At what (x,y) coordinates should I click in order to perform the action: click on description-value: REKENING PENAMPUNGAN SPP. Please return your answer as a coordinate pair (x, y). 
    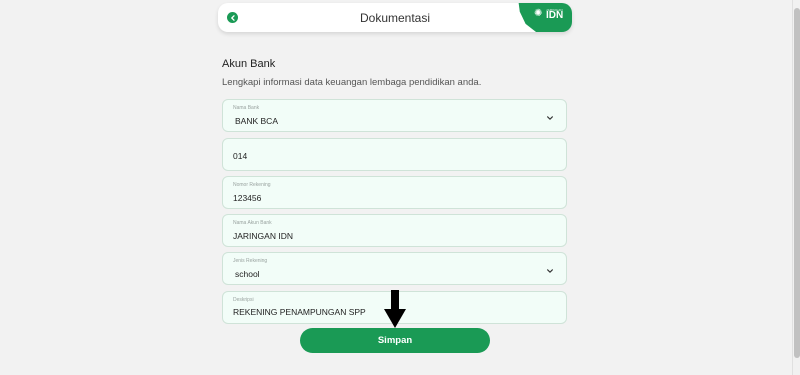
    Looking at the image, I should click on (299, 312).